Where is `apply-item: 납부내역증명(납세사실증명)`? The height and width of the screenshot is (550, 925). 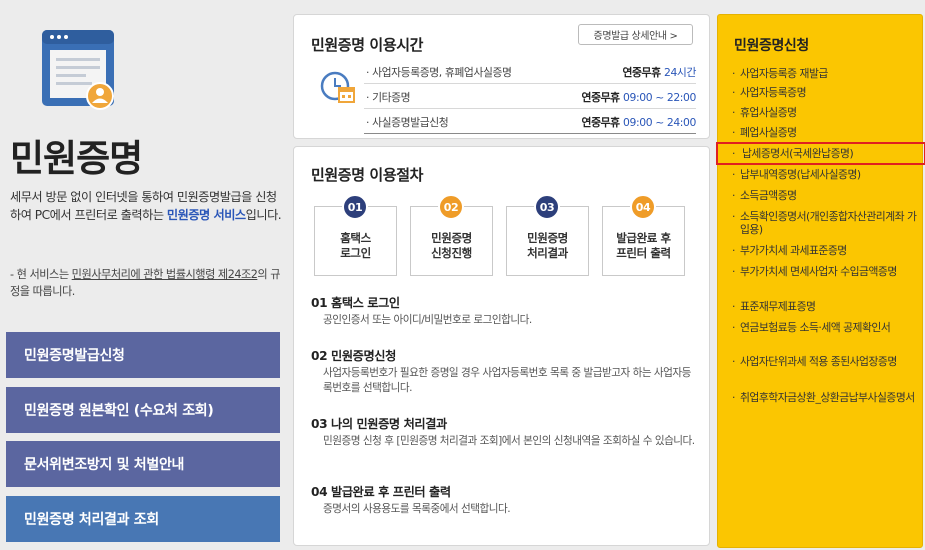
apply-item: 납부내역증명(납세사실증명) is located at coordinates (825, 174).